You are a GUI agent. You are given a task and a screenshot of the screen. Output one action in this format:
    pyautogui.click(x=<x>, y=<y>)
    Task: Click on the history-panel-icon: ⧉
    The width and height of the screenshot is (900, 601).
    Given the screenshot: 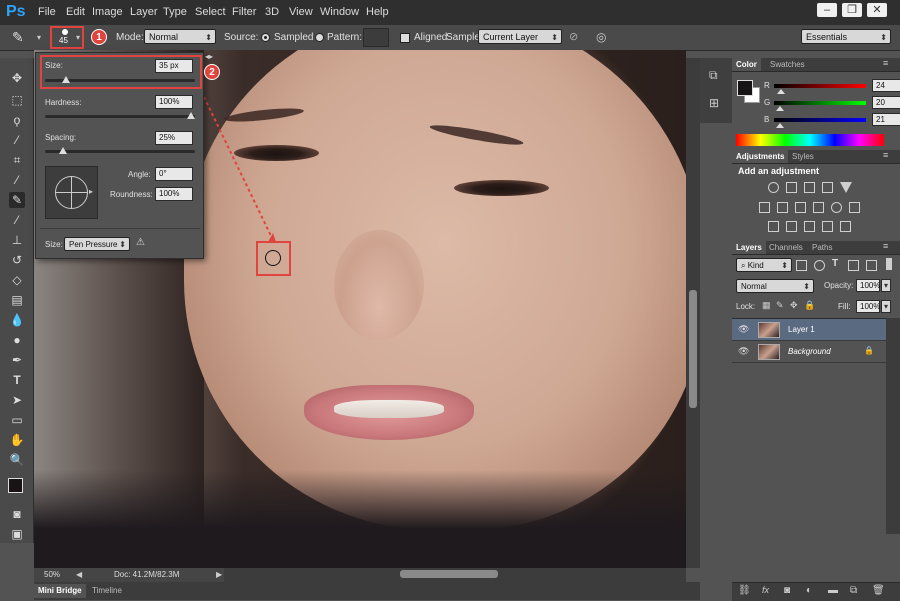 What is the action you would take?
    pyautogui.click(x=713, y=75)
    